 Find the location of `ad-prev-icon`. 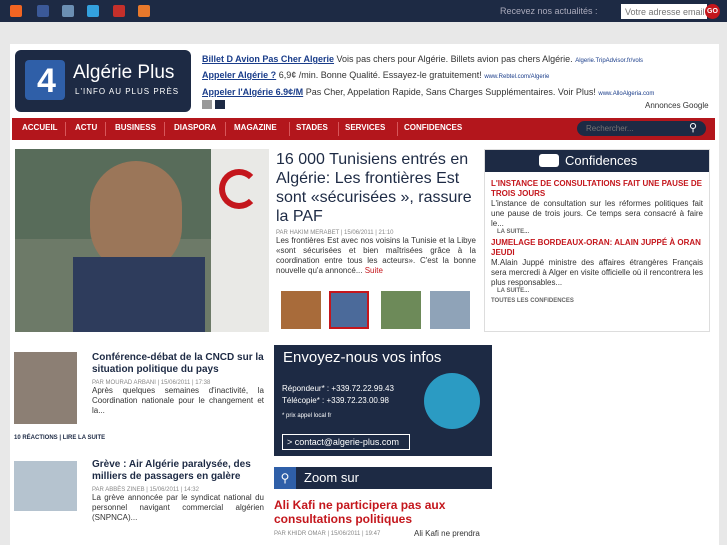

ad-prev-icon is located at coordinates (207, 104).